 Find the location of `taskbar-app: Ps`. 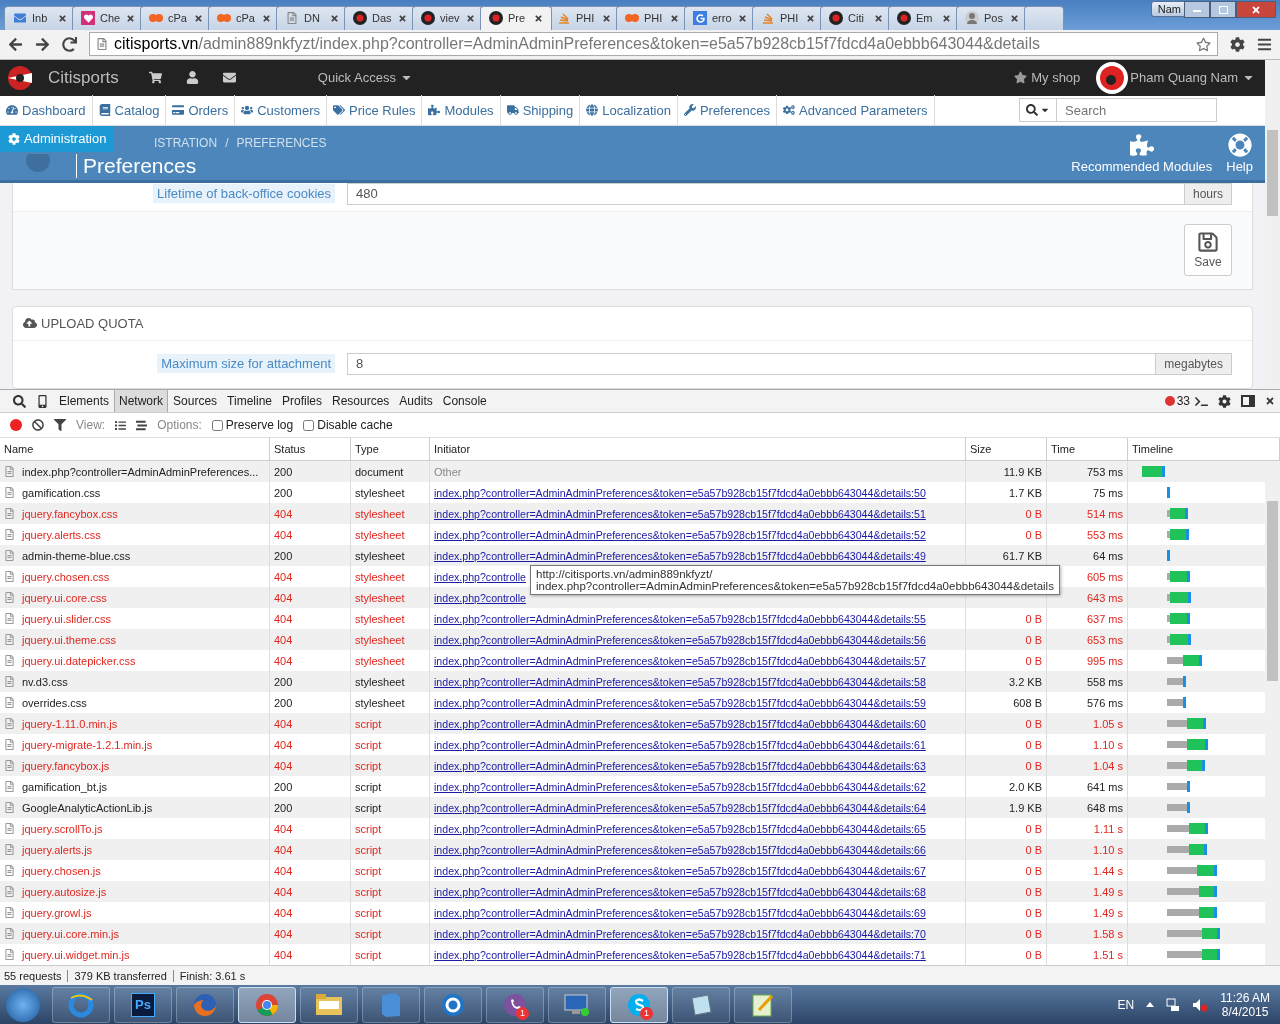

taskbar-app: Ps is located at coordinates (143, 1004).